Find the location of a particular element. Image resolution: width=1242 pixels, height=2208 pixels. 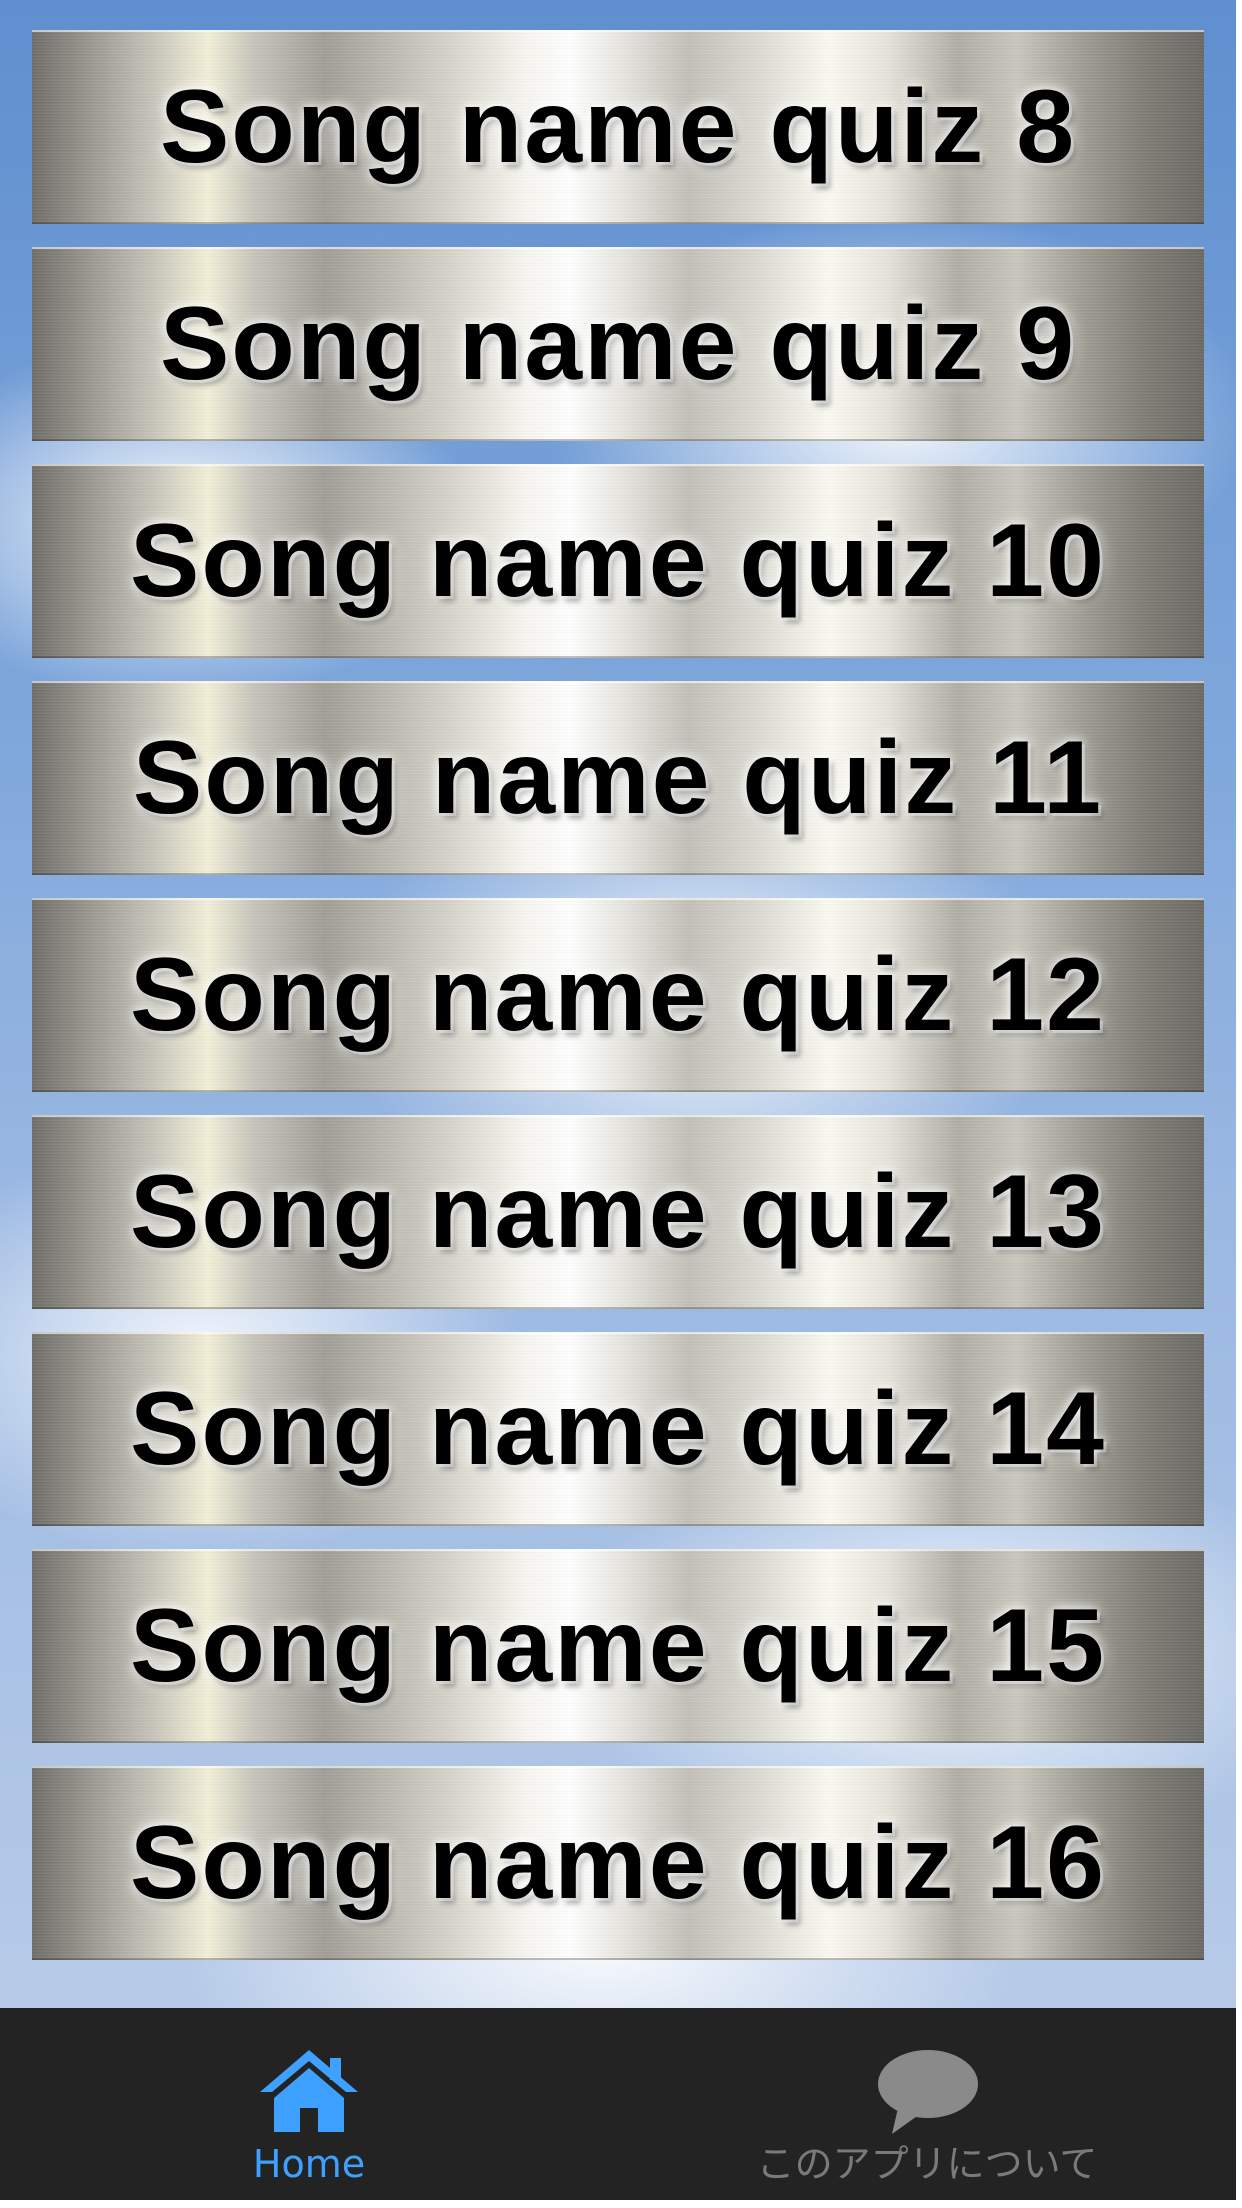

quiz-button-label: Song name quiz 10 is located at coordinates (618, 560).